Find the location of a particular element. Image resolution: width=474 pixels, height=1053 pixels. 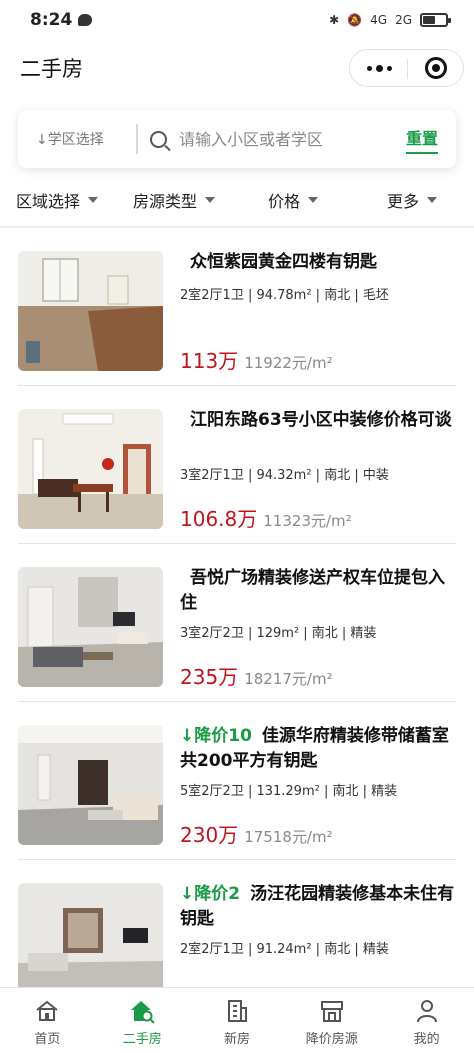

house-search-icon is located at coordinates (143, 1012).